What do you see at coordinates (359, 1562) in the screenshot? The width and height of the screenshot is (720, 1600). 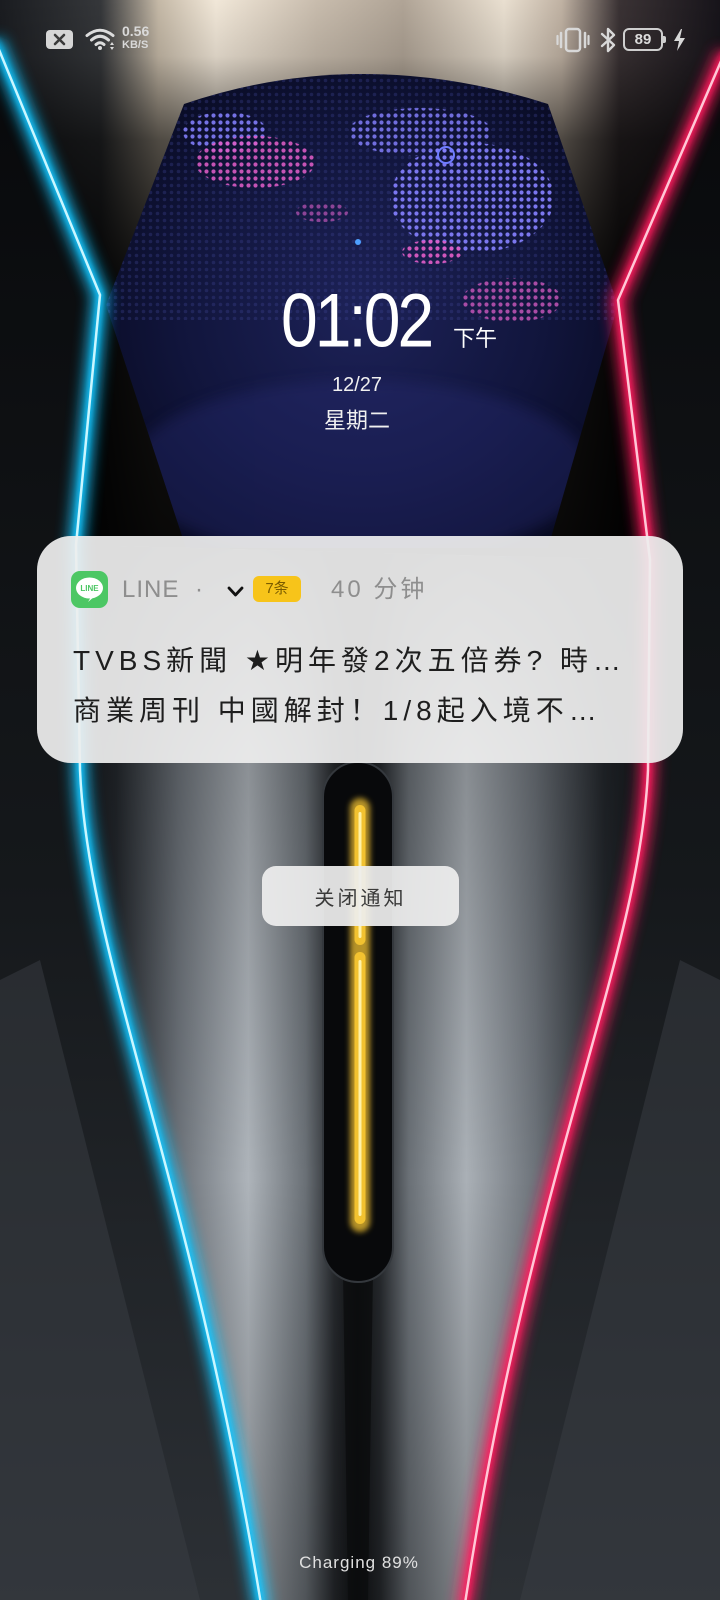 I see `charging-status: Charging 89%` at bounding box center [359, 1562].